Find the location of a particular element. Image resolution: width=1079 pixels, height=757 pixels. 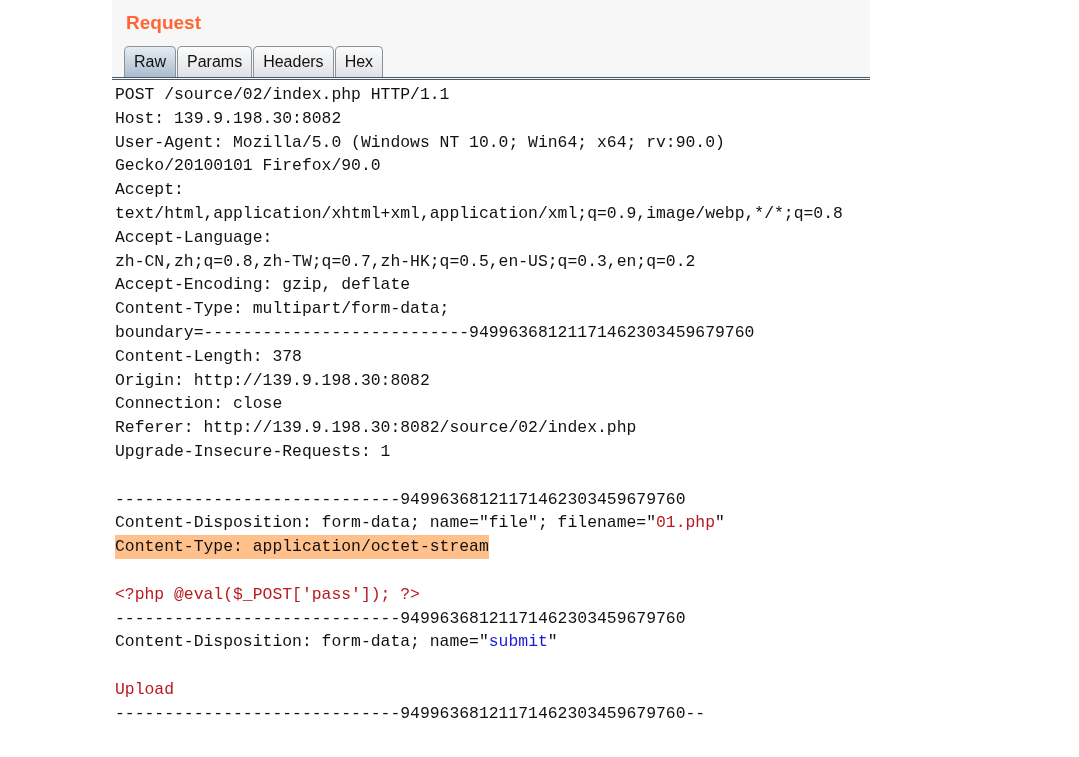

tab: Raw is located at coordinates (150, 61).